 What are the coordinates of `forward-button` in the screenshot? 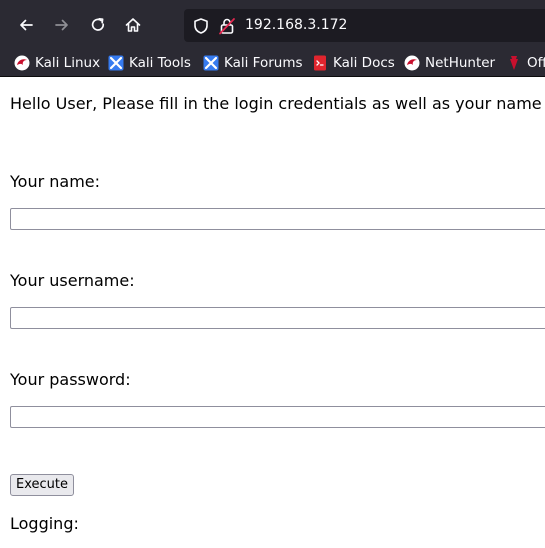 It's located at (62, 25).